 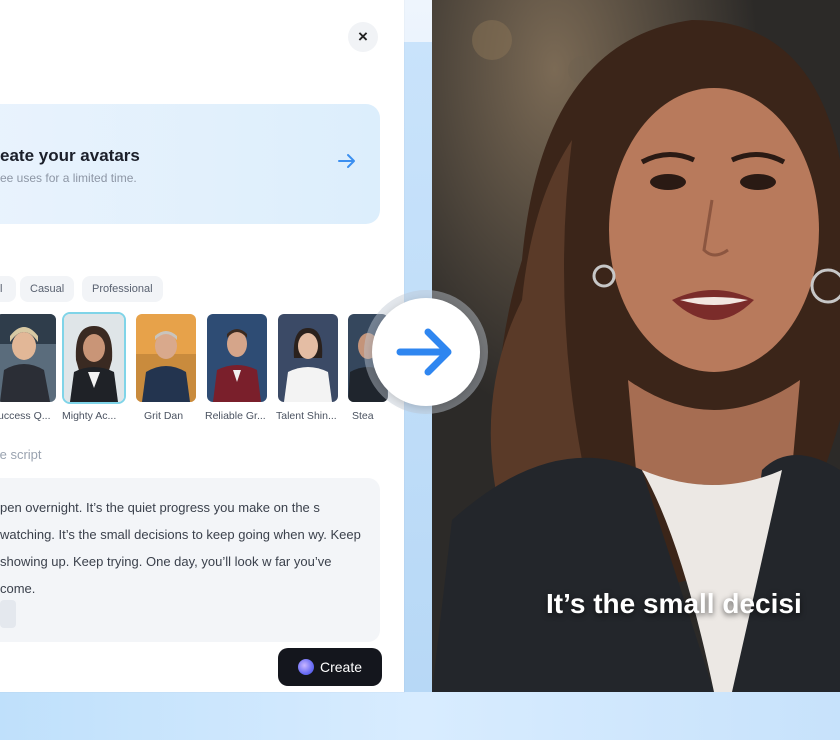 I want to click on avatar-card-selected, so click(x=94, y=358).